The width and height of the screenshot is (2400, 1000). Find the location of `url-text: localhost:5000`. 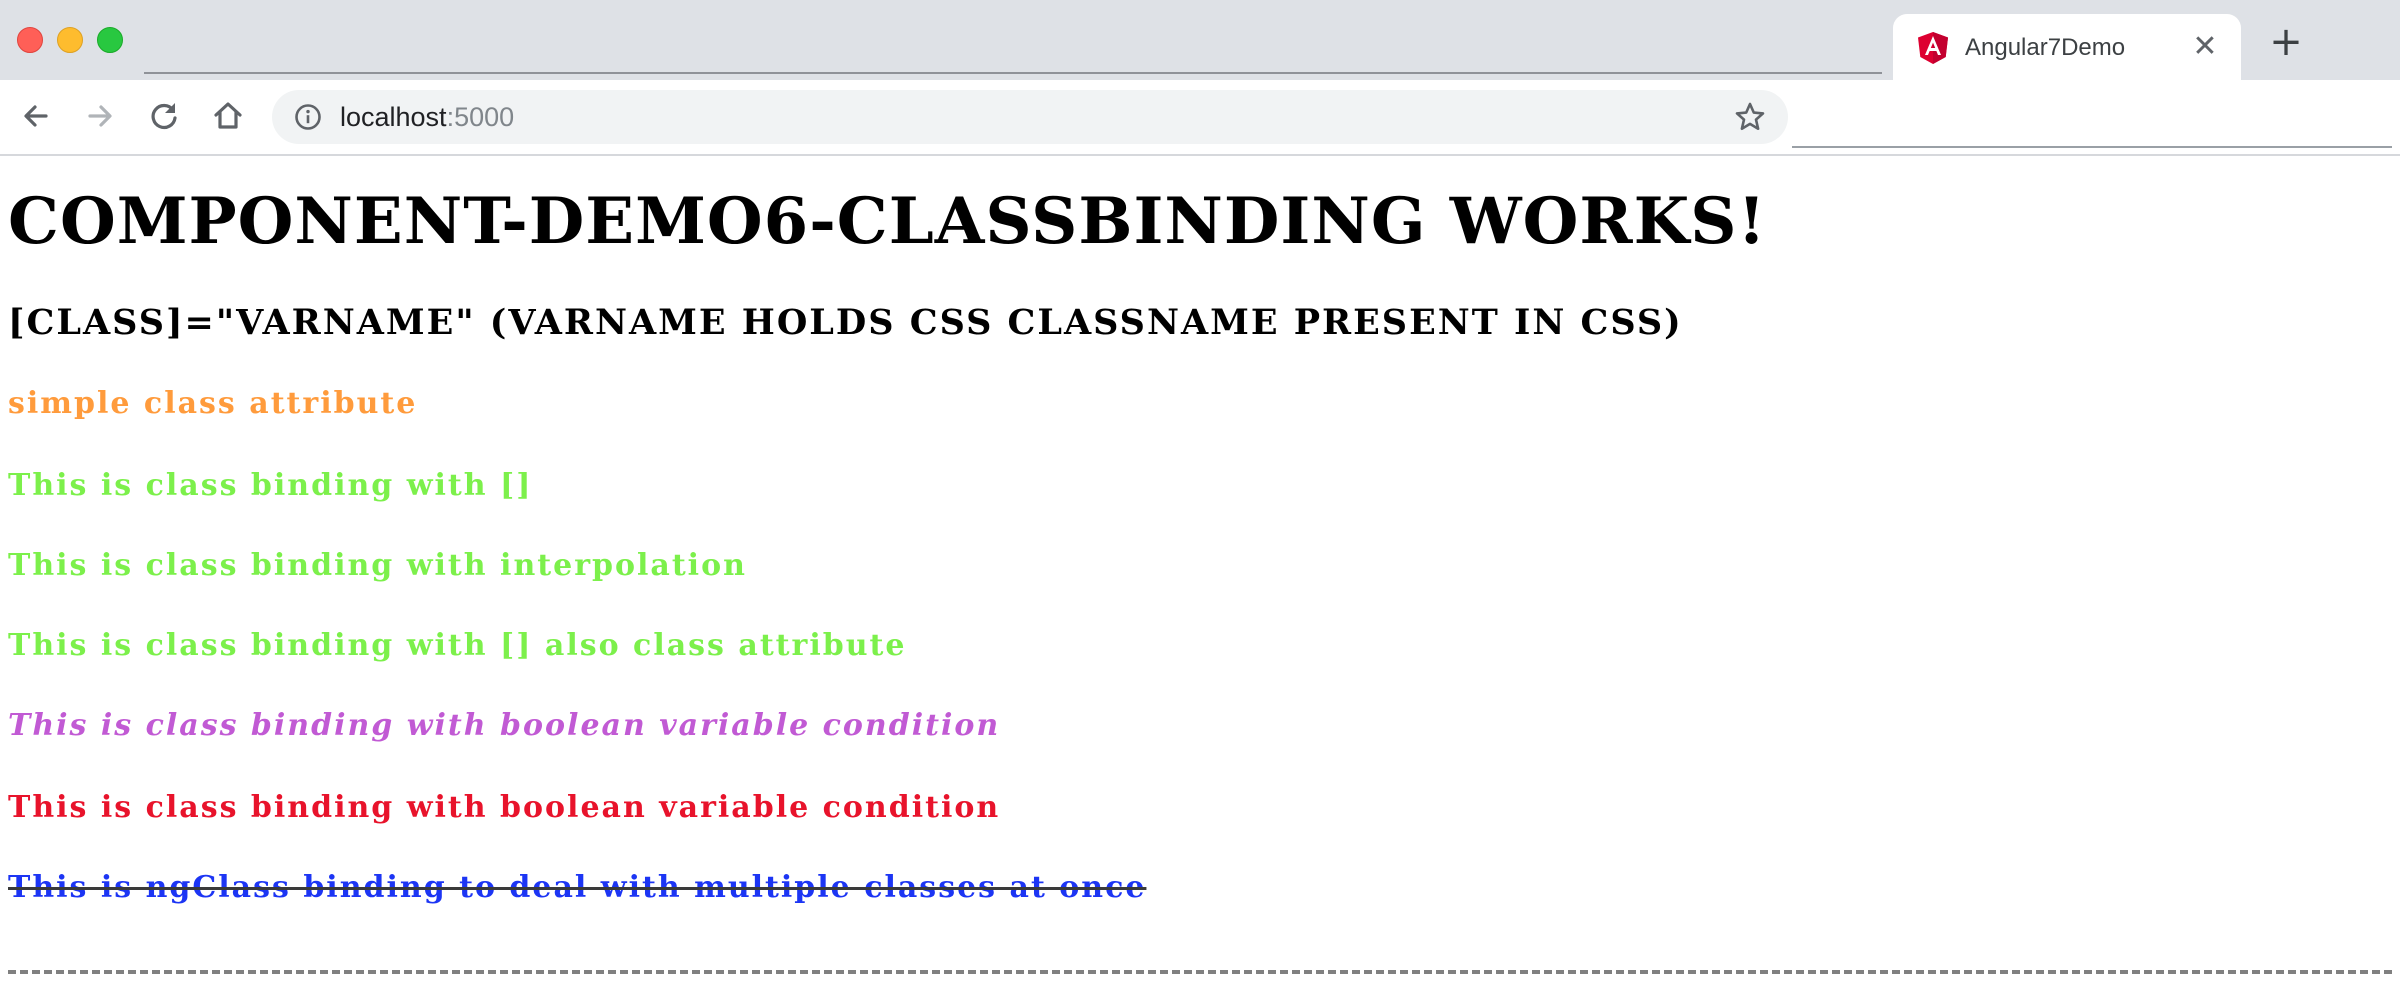

url-text: localhost:5000 is located at coordinates (427, 117).